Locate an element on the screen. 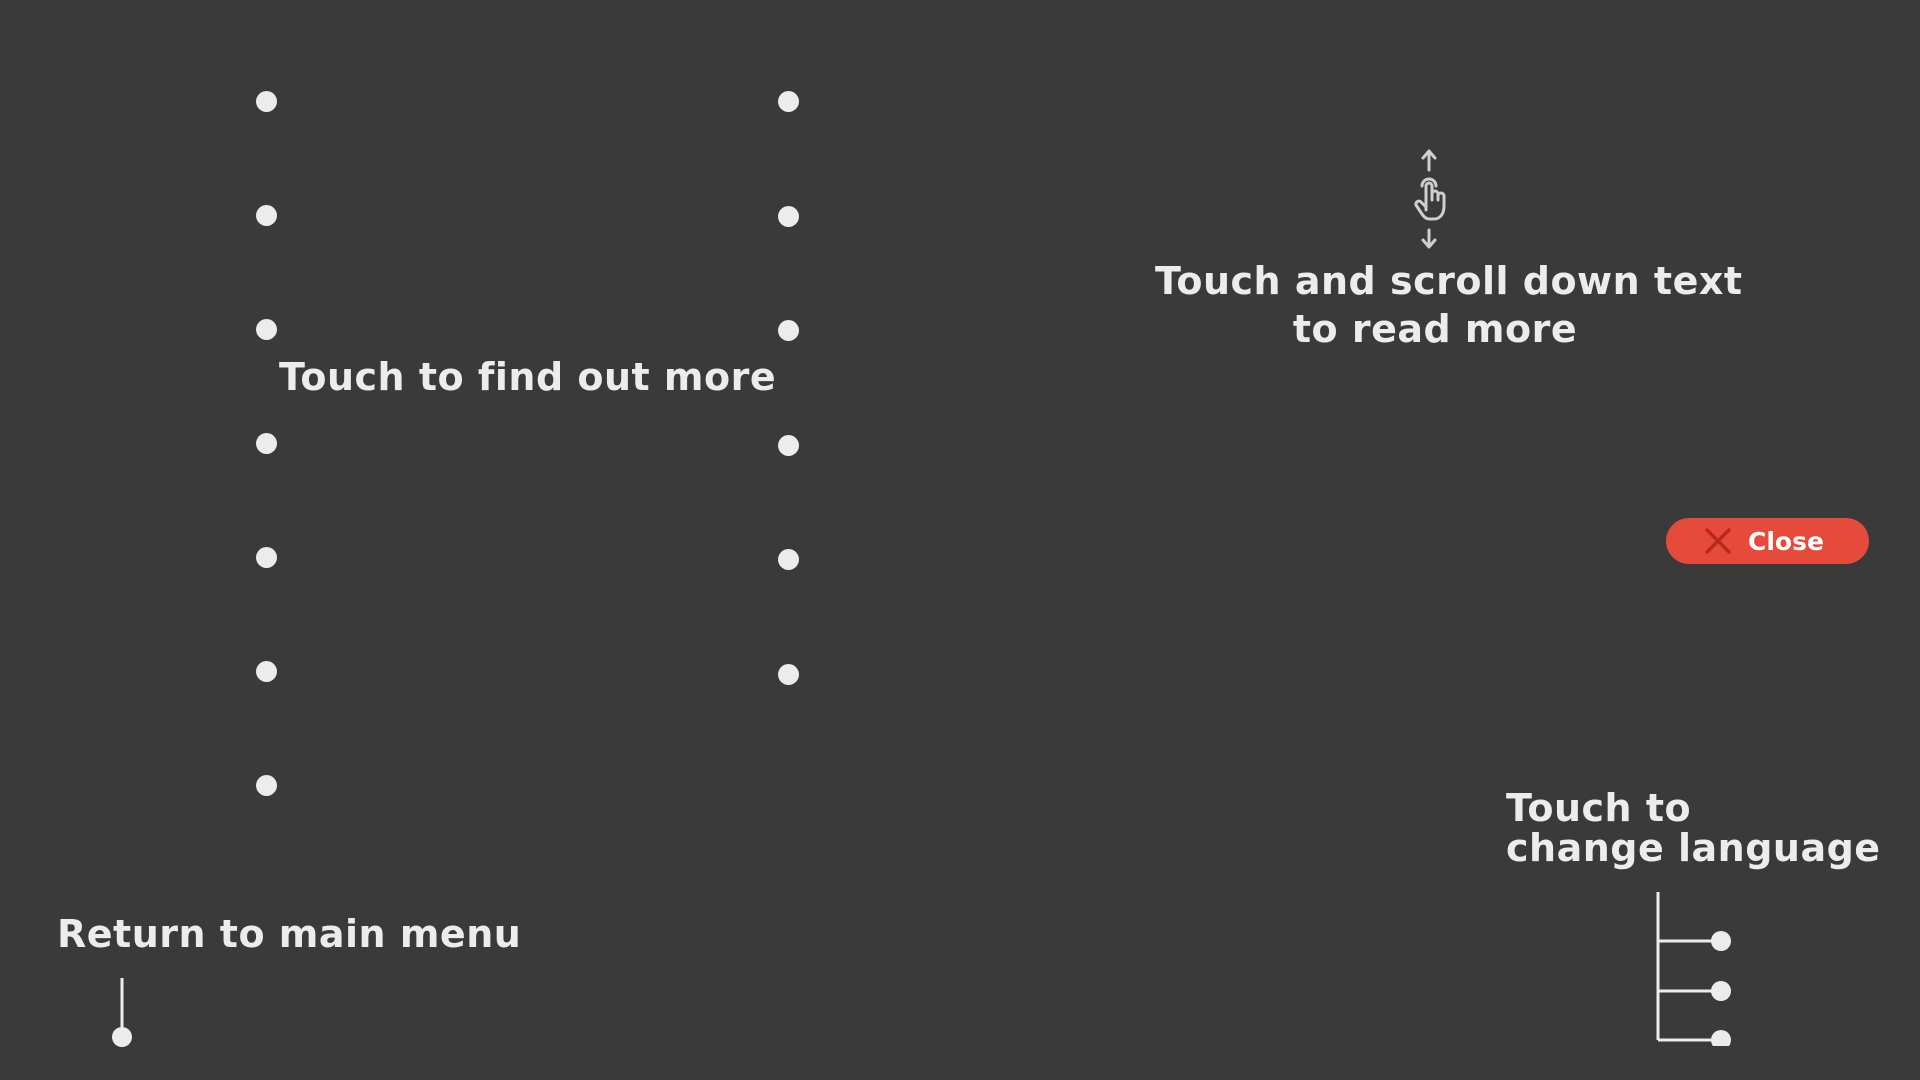 The width and height of the screenshot is (1920, 1080). find-out-more-hint: Touch to find out more is located at coordinates (528, 377).